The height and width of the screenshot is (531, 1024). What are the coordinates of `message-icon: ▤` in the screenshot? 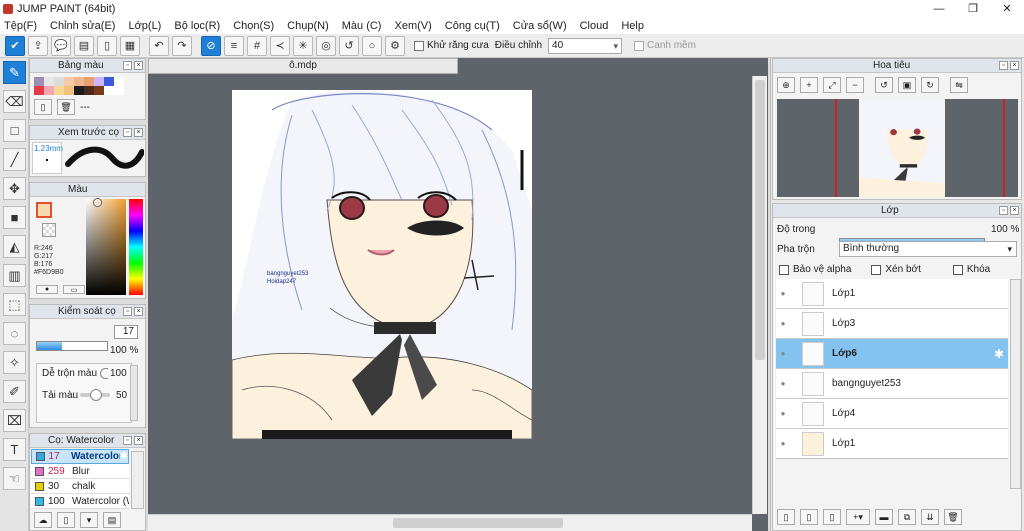 It's located at (84, 45).